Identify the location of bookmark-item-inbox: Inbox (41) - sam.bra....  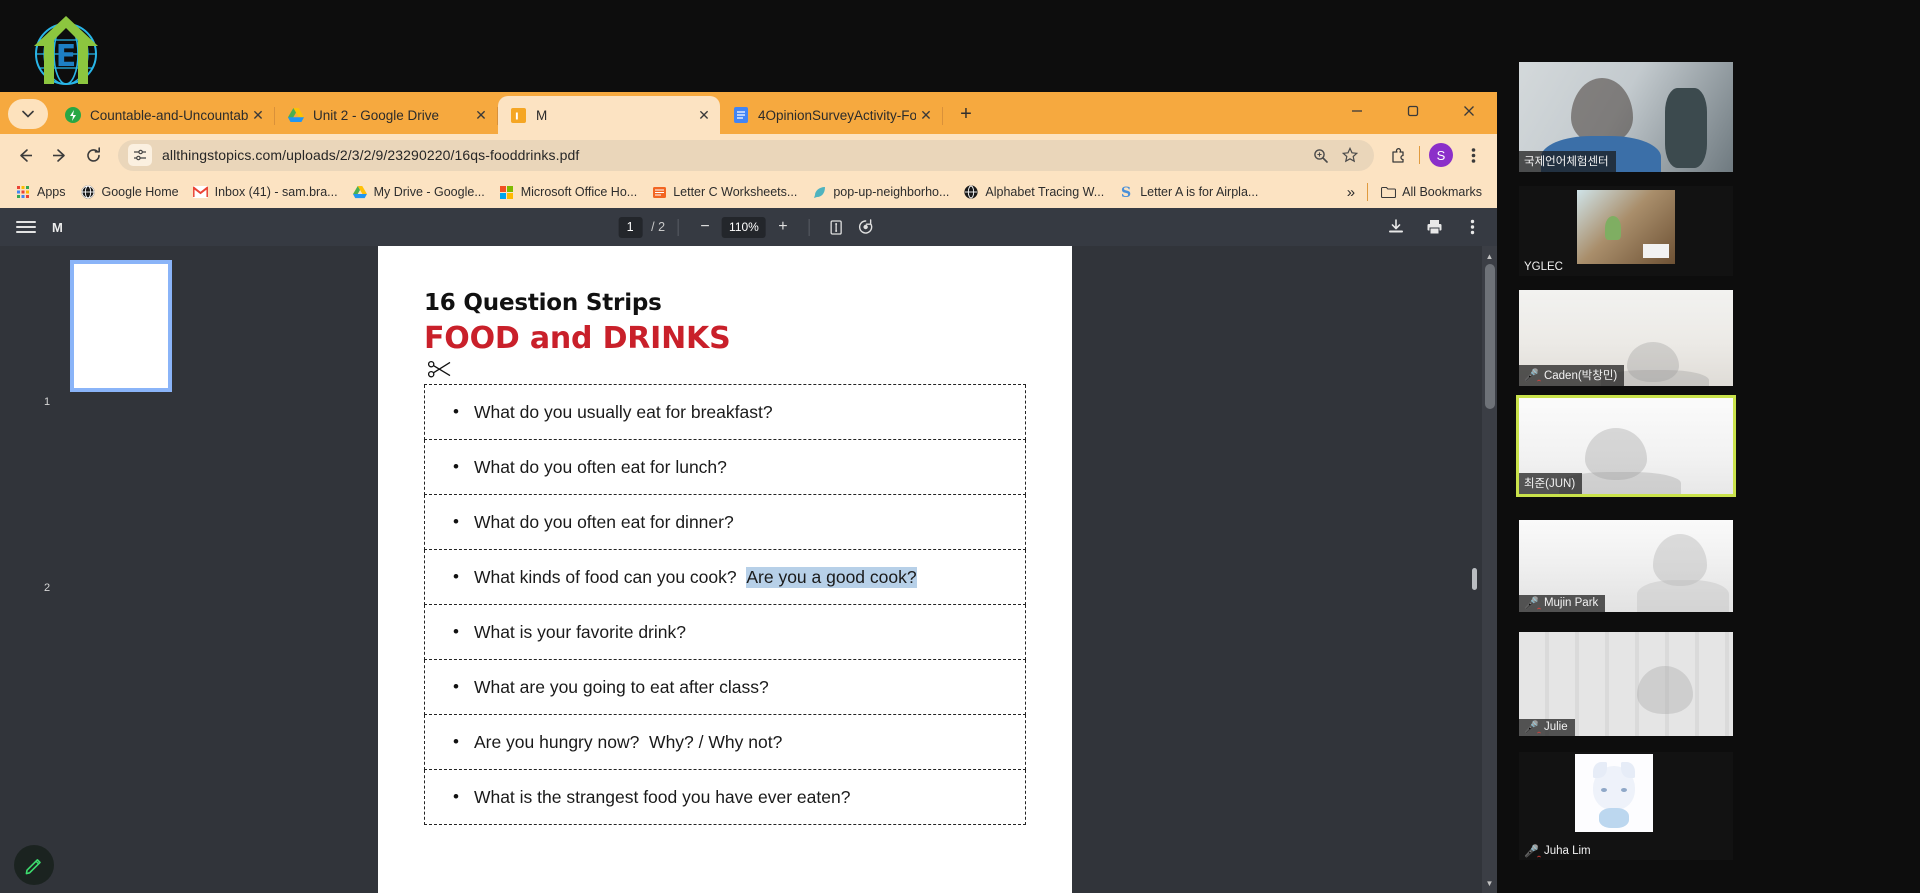
(265, 192).